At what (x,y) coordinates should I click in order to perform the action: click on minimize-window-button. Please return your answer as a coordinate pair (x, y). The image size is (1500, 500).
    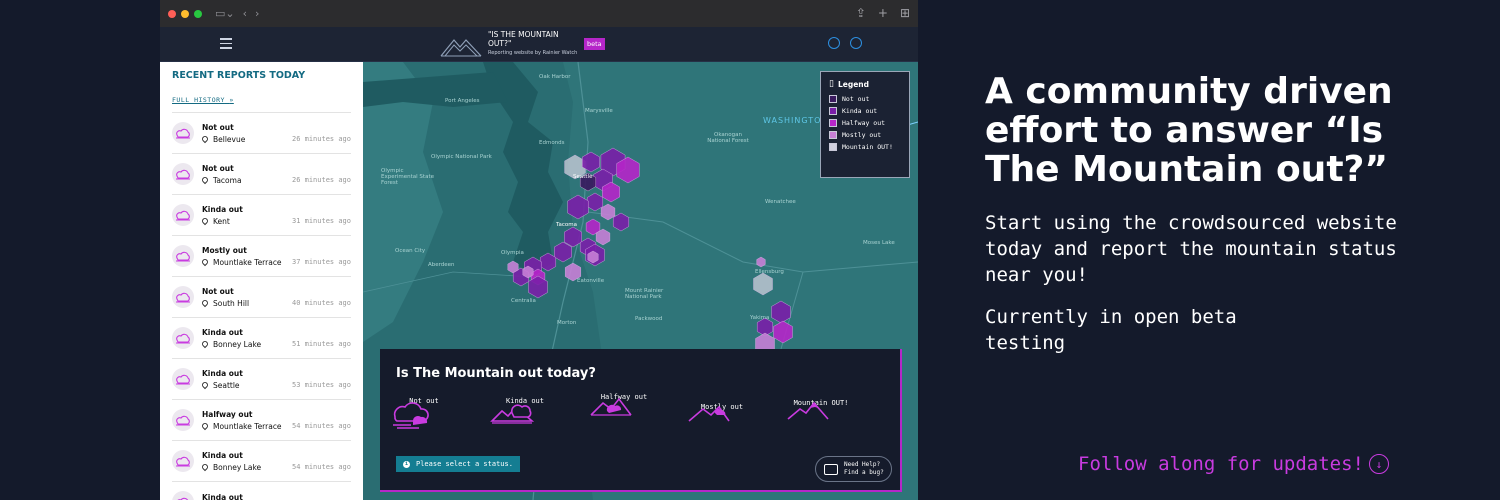
    Looking at the image, I should click on (185, 13).